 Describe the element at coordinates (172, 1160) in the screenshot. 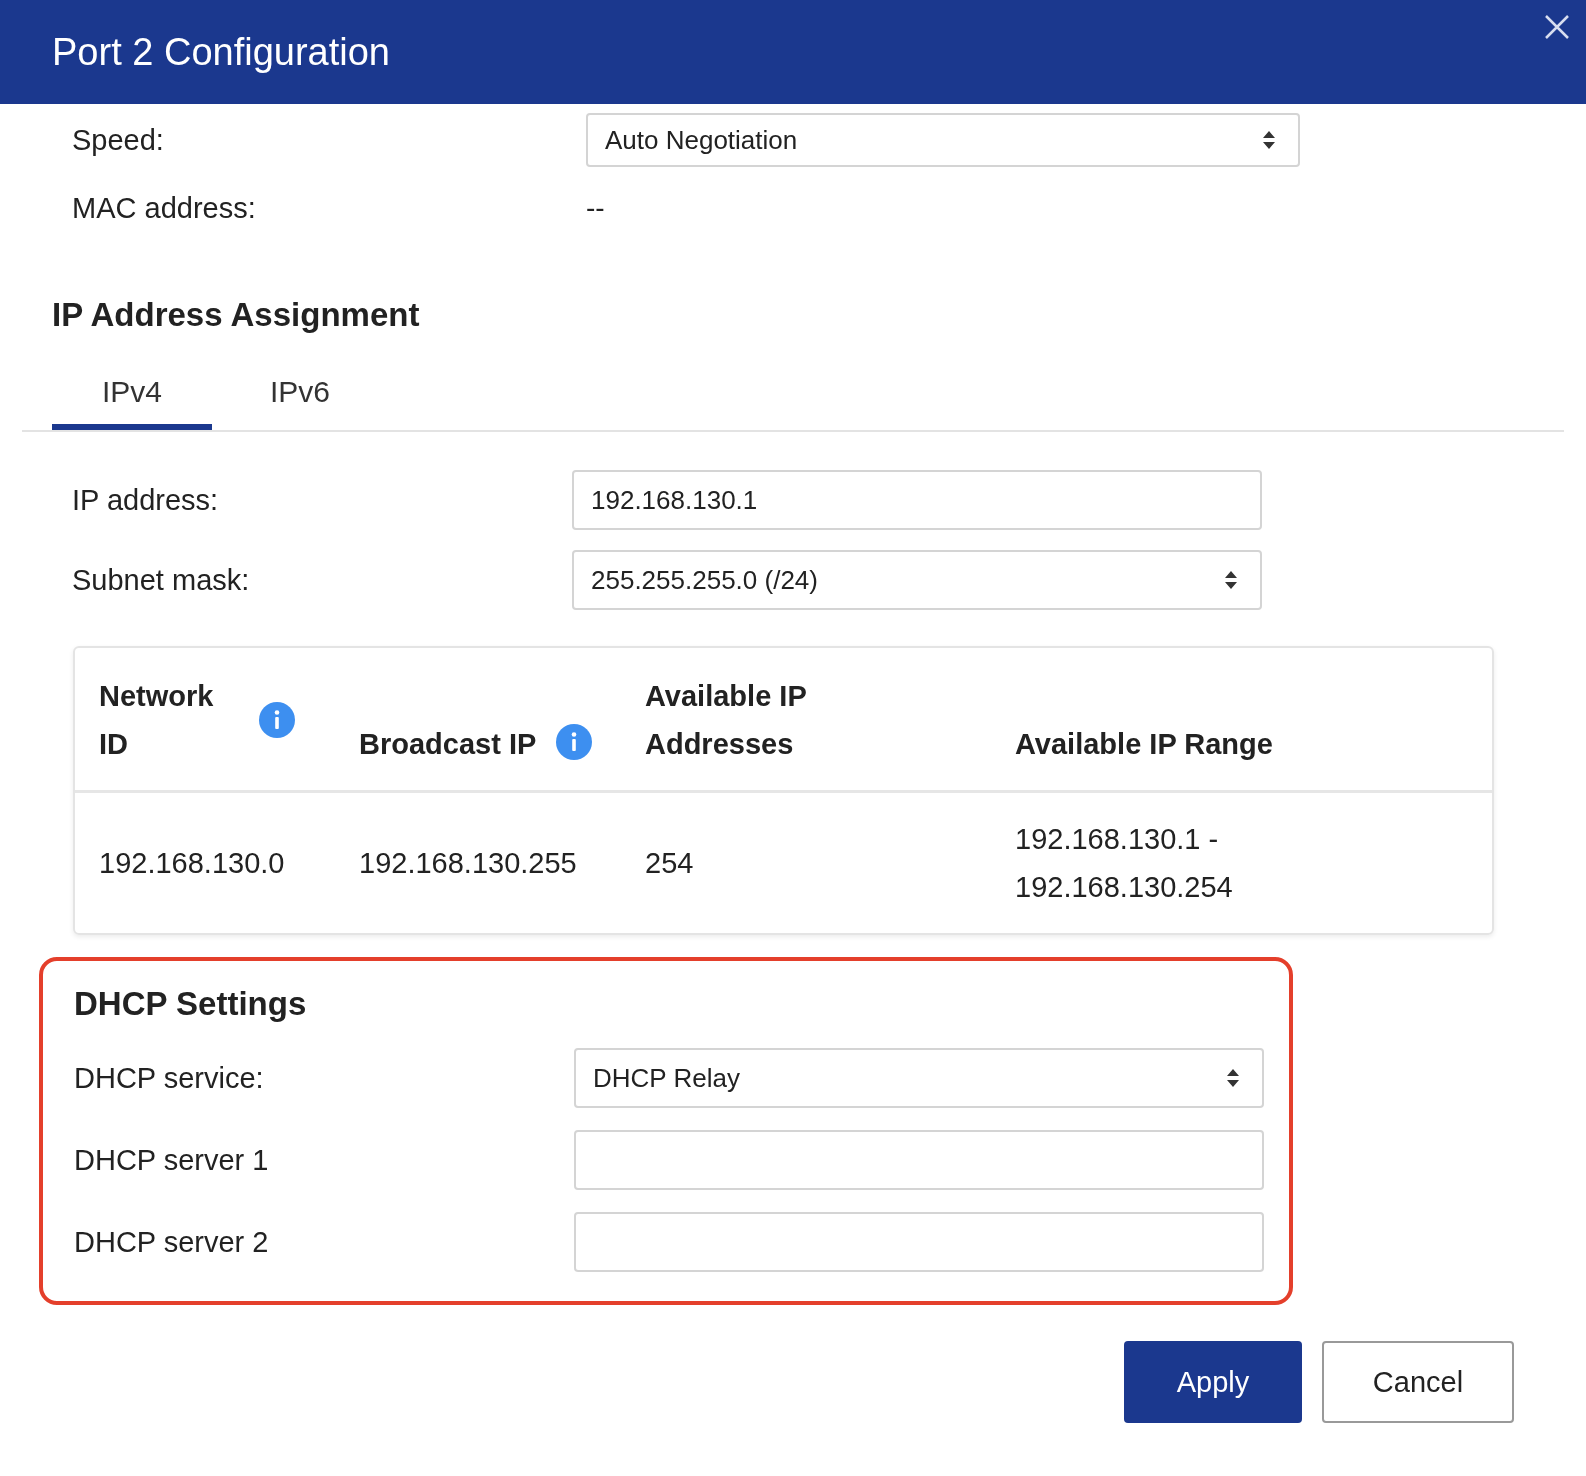

I see `field-label: DHCP server 1` at that location.